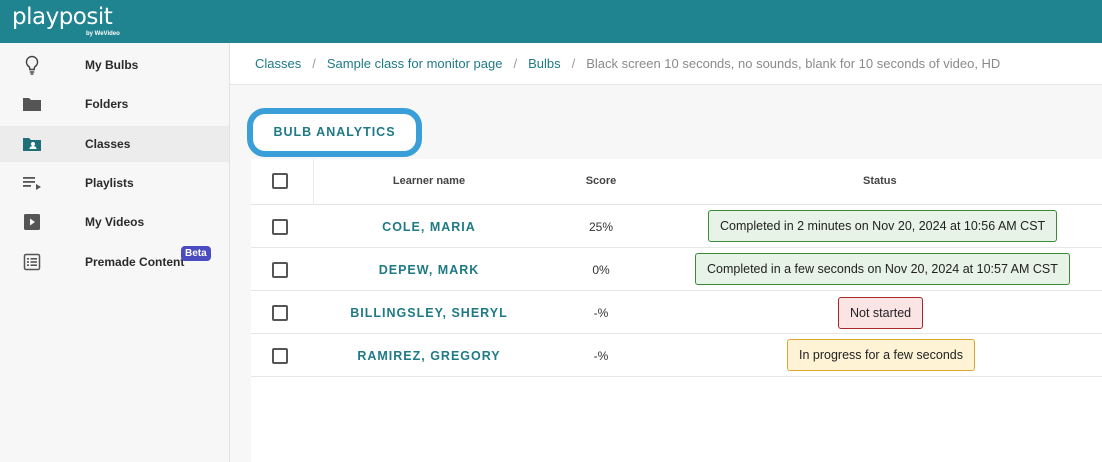 This screenshot has height=462, width=1102. What do you see at coordinates (601, 181) in the screenshot?
I see `header-score: Score` at bounding box center [601, 181].